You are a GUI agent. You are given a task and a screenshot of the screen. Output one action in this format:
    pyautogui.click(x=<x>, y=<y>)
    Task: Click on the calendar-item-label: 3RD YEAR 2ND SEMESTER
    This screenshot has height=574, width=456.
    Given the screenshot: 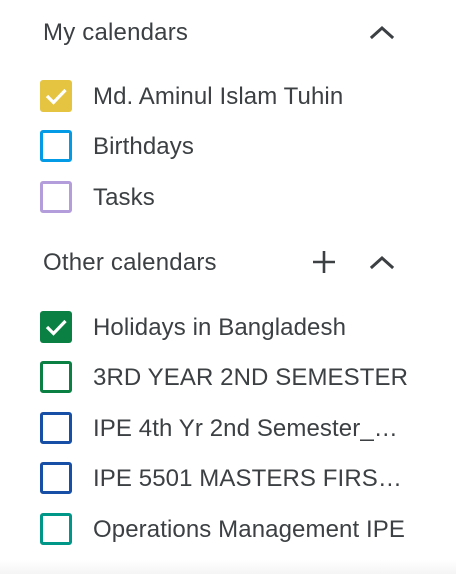 What is the action you would take?
    pyautogui.click(x=251, y=377)
    